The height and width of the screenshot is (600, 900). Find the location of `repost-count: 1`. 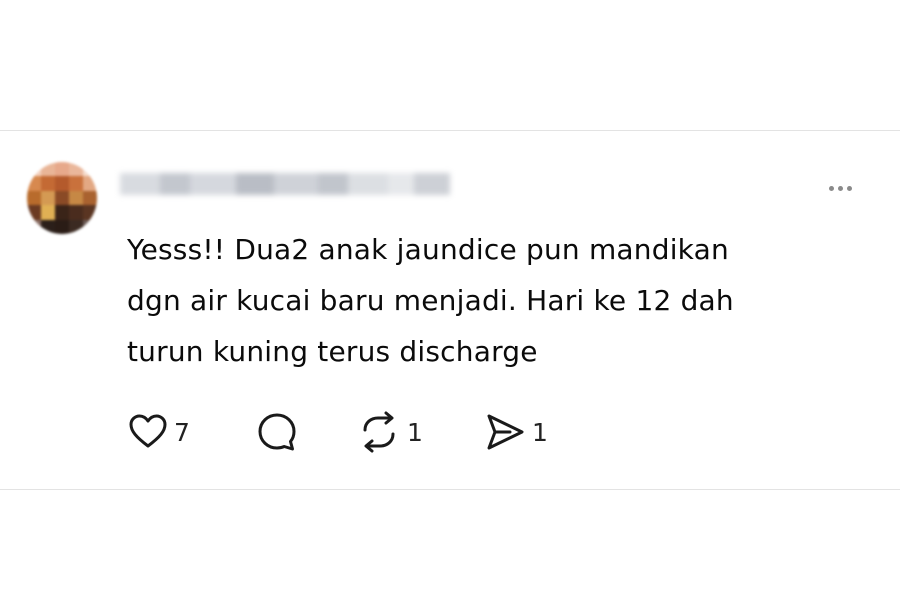

repost-count: 1 is located at coordinates (415, 432).